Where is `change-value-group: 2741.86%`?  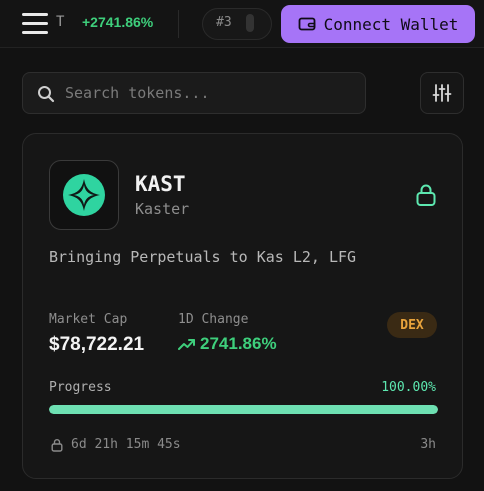
change-value-group: 2741.86% is located at coordinates (227, 344).